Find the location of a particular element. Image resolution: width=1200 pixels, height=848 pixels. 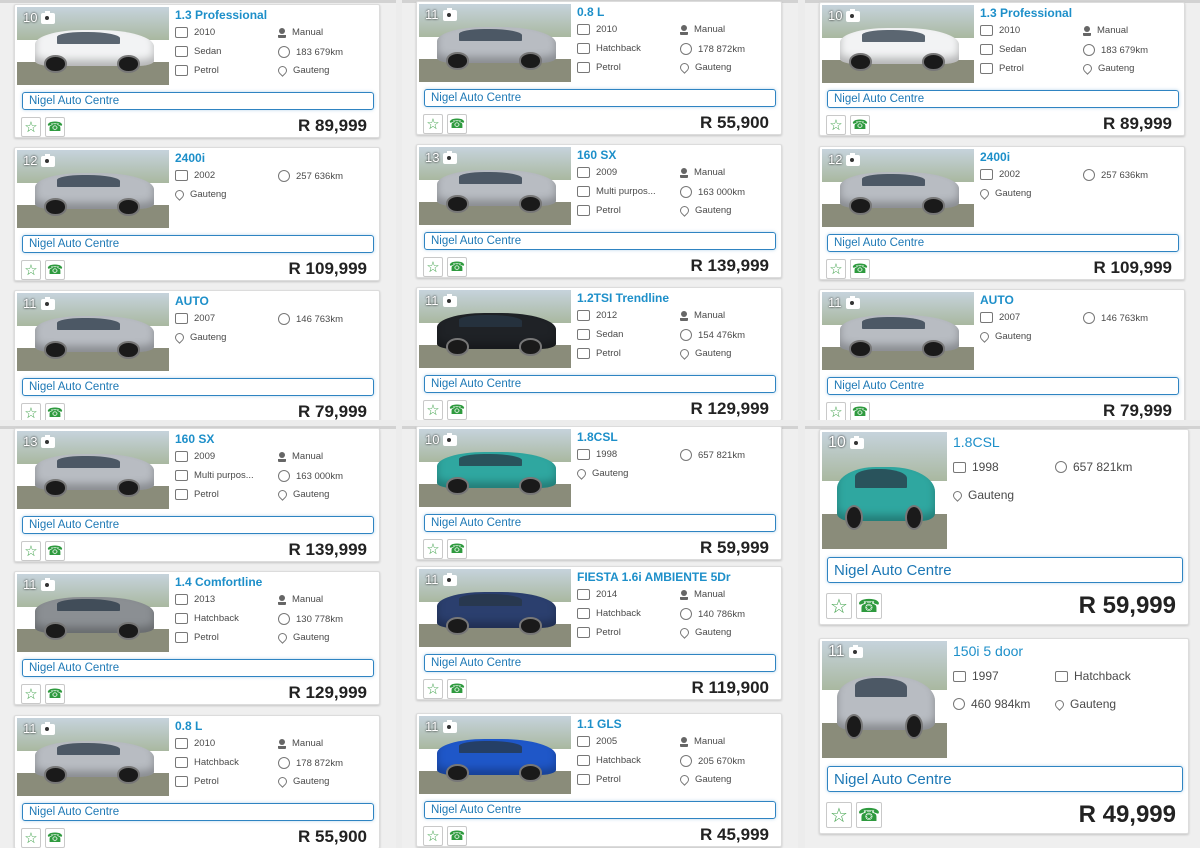

listing-title: 1.2TSI Trendline is located at coordinates (623, 298).